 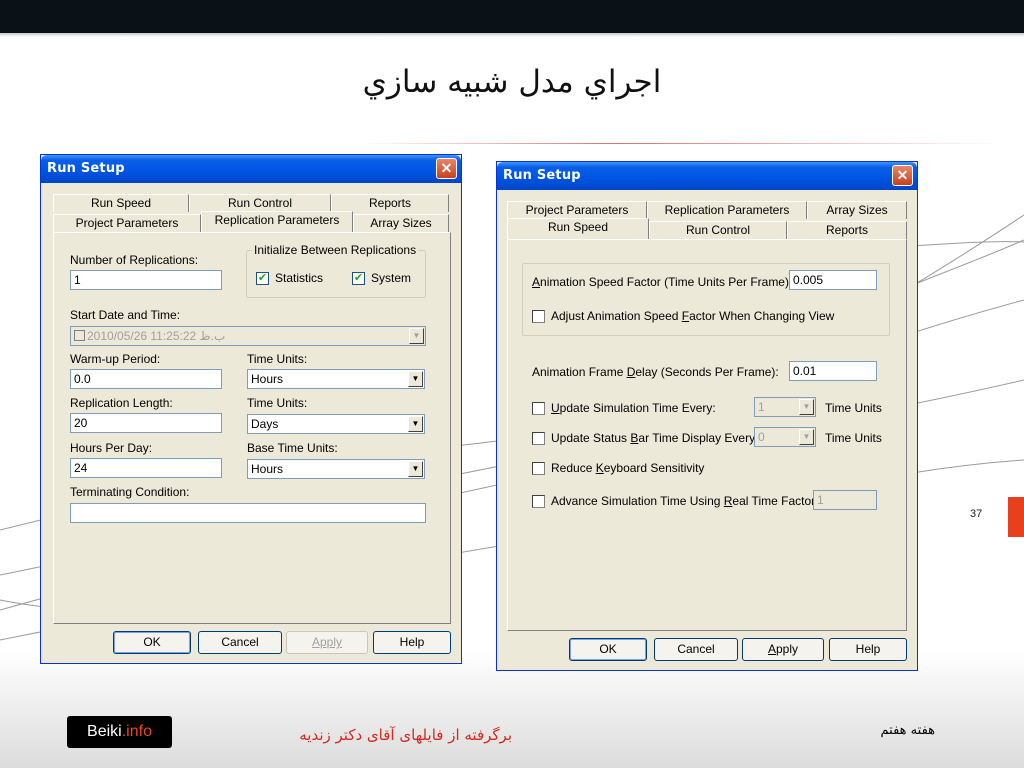 What do you see at coordinates (538, 438) in the screenshot?
I see `update-status-bar-checkbox` at bounding box center [538, 438].